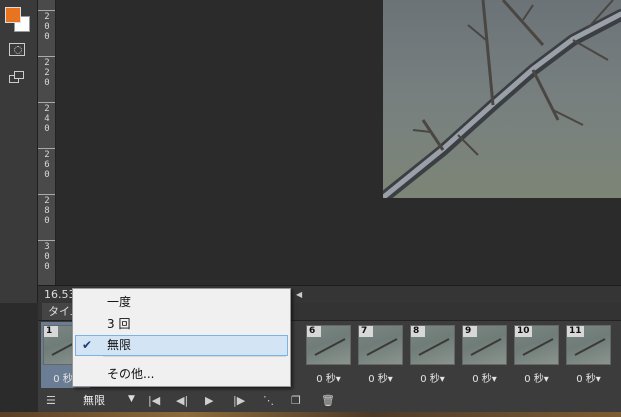 The image size is (621, 417). What do you see at coordinates (60, 294) in the screenshot?
I see `zoom-level: 16.53` at bounding box center [60, 294].